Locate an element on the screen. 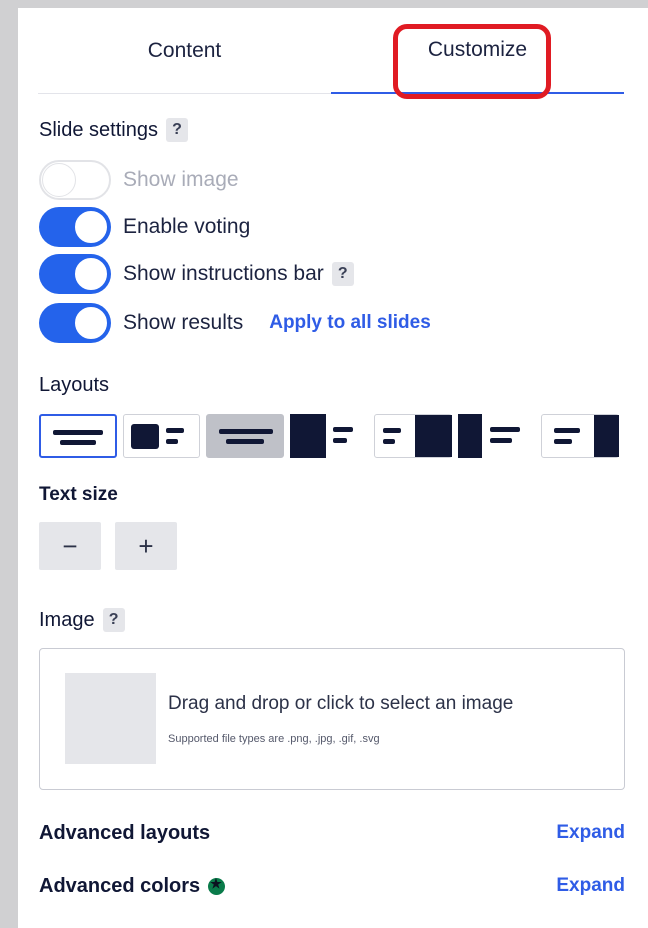 This screenshot has height=928, width=648. layouts-heading: Layouts is located at coordinates (74, 385).